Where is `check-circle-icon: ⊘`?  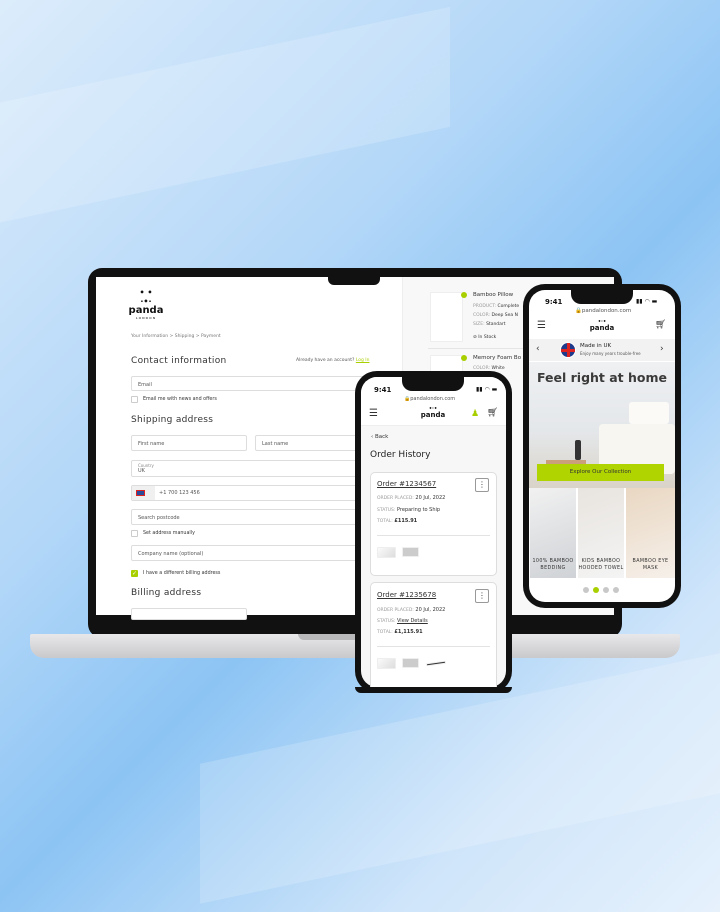 check-circle-icon: ⊘ is located at coordinates (475, 337).